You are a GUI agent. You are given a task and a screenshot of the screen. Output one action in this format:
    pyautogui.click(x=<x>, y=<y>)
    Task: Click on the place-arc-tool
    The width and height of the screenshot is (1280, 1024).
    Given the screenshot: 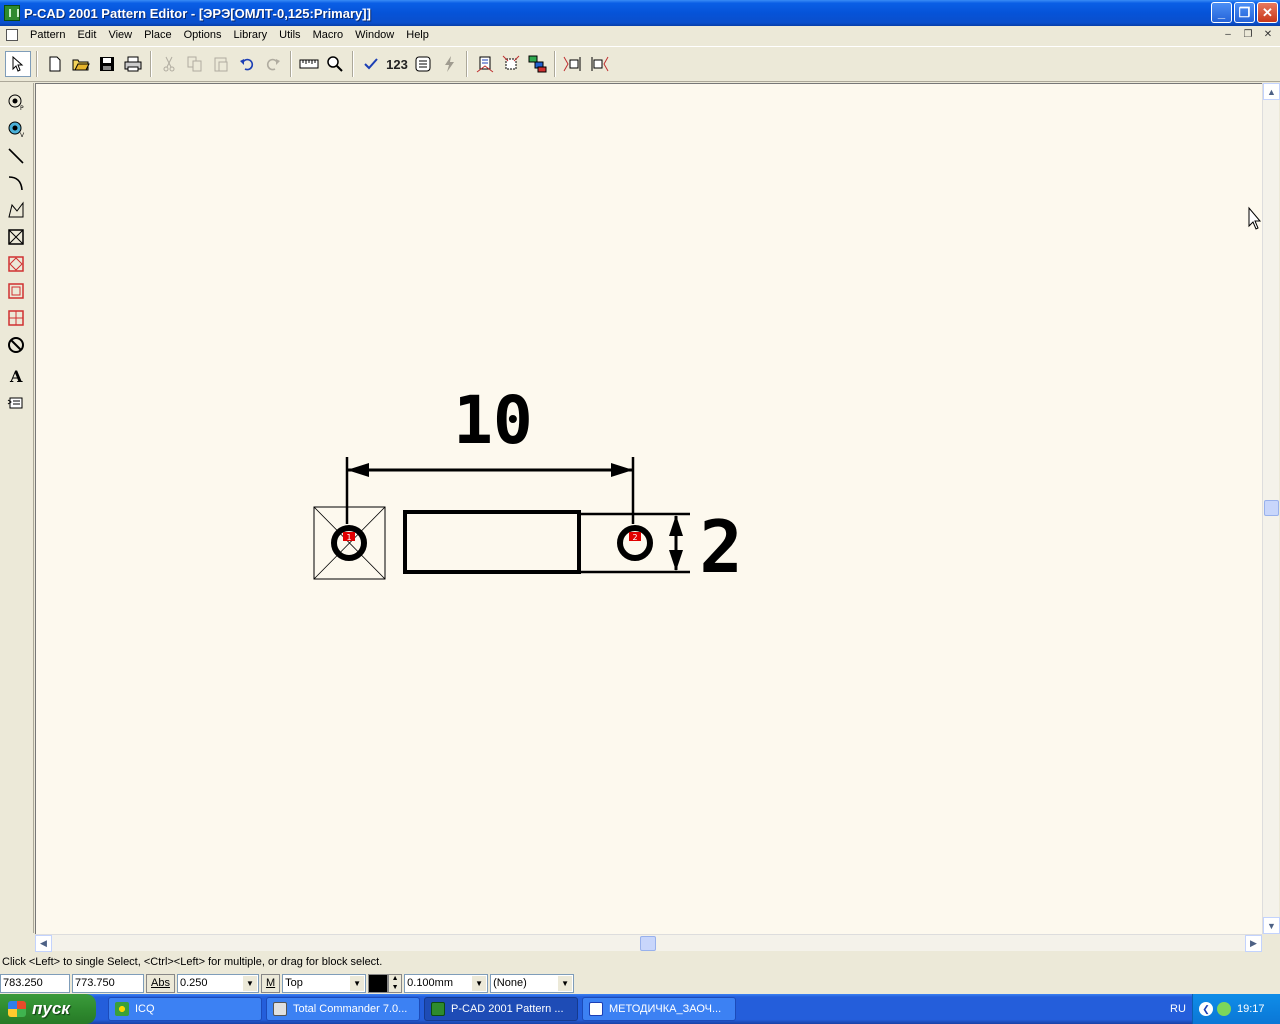 What is the action you would take?
    pyautogui.click(x=16, y=183)
    